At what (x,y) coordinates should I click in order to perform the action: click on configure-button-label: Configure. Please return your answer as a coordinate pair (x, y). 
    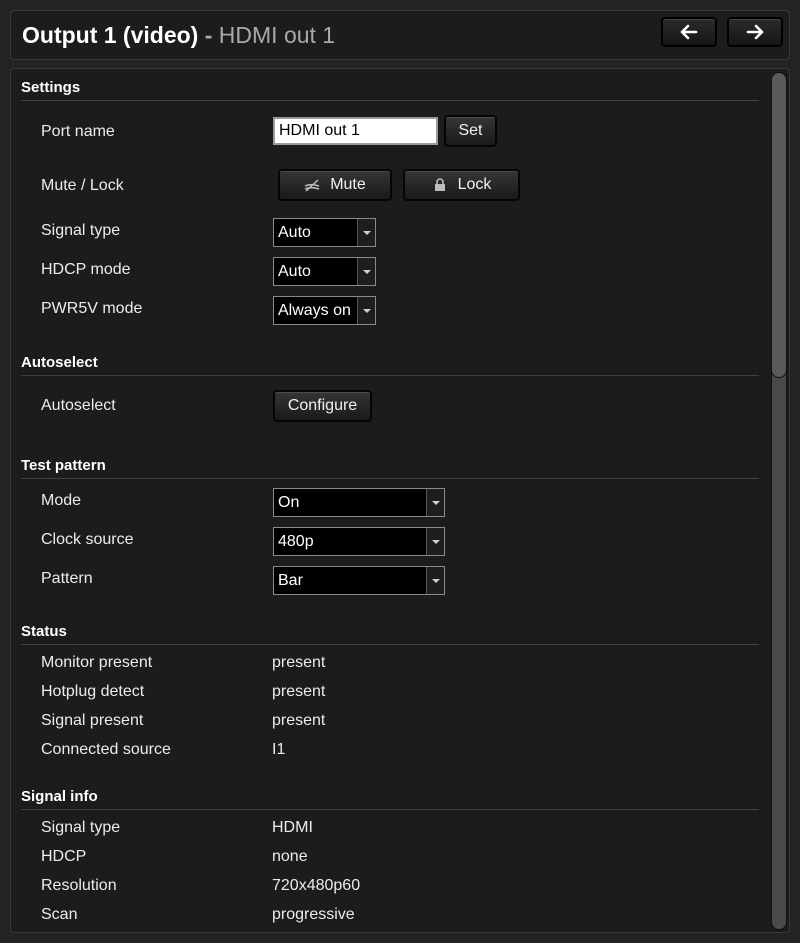
    Looking at the image, I should click on (322, 405).